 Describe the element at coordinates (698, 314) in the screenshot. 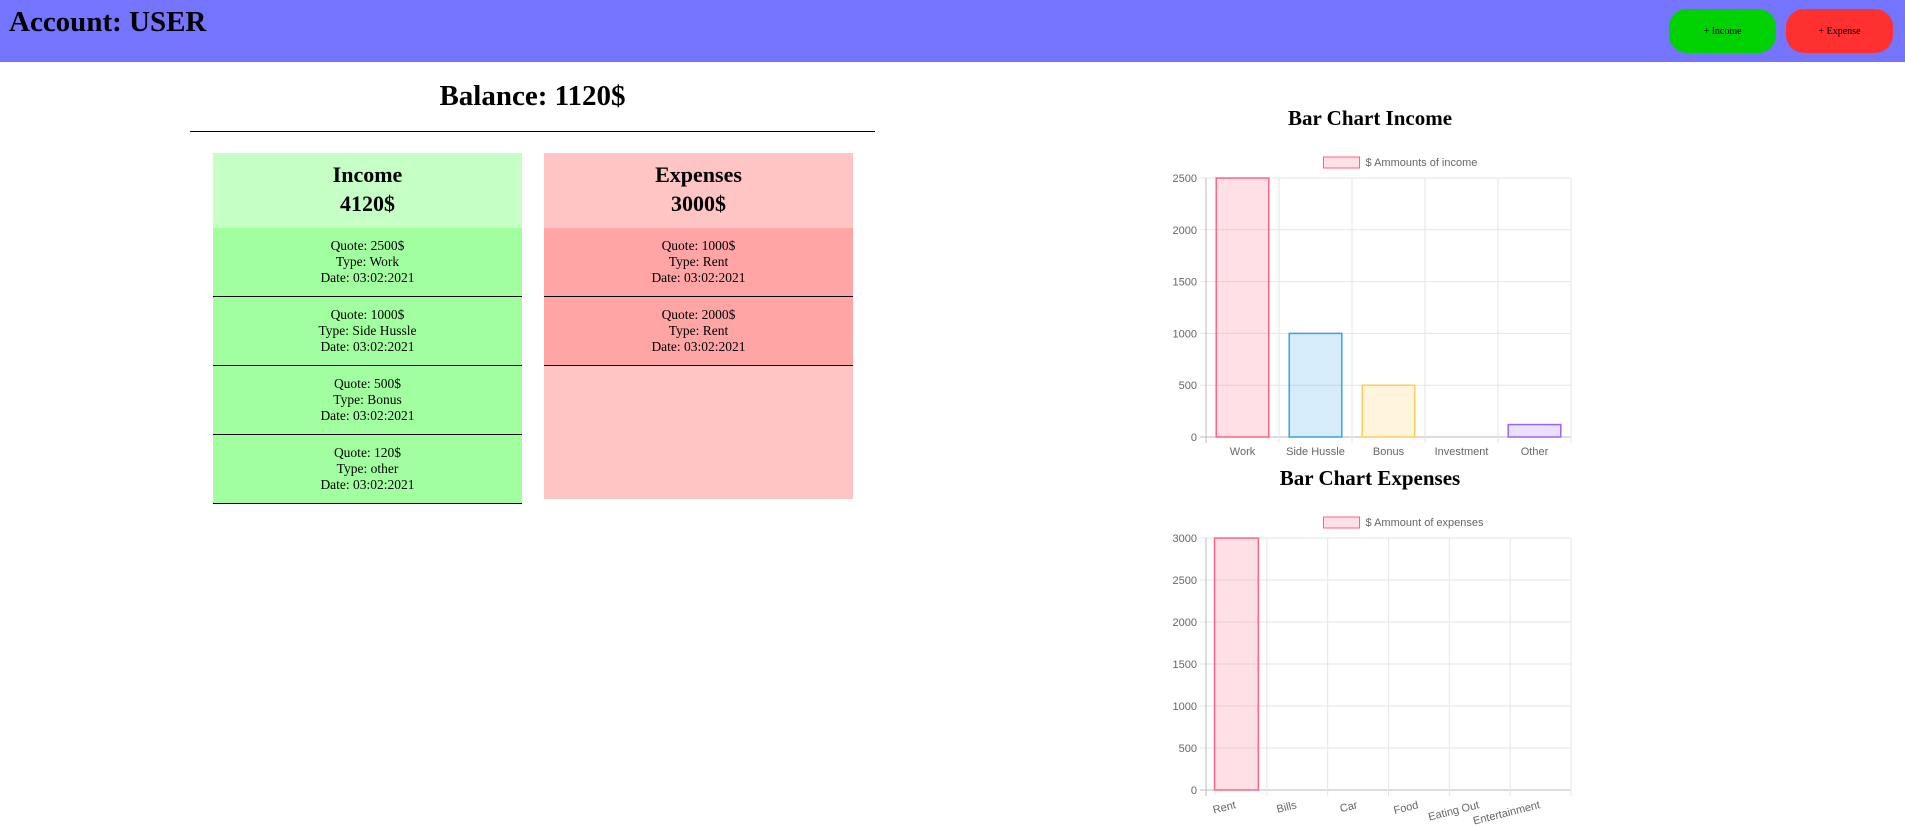

I see `entry-quote: Quote: 2000$` at that location.